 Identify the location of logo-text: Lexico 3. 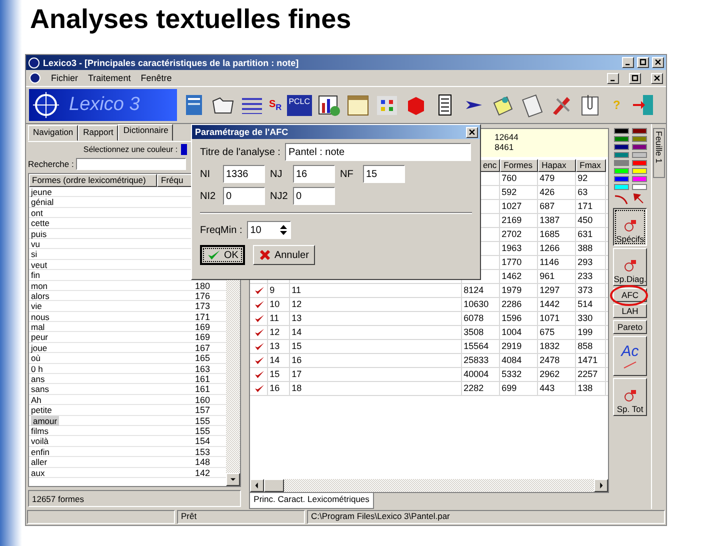
(104, 105).